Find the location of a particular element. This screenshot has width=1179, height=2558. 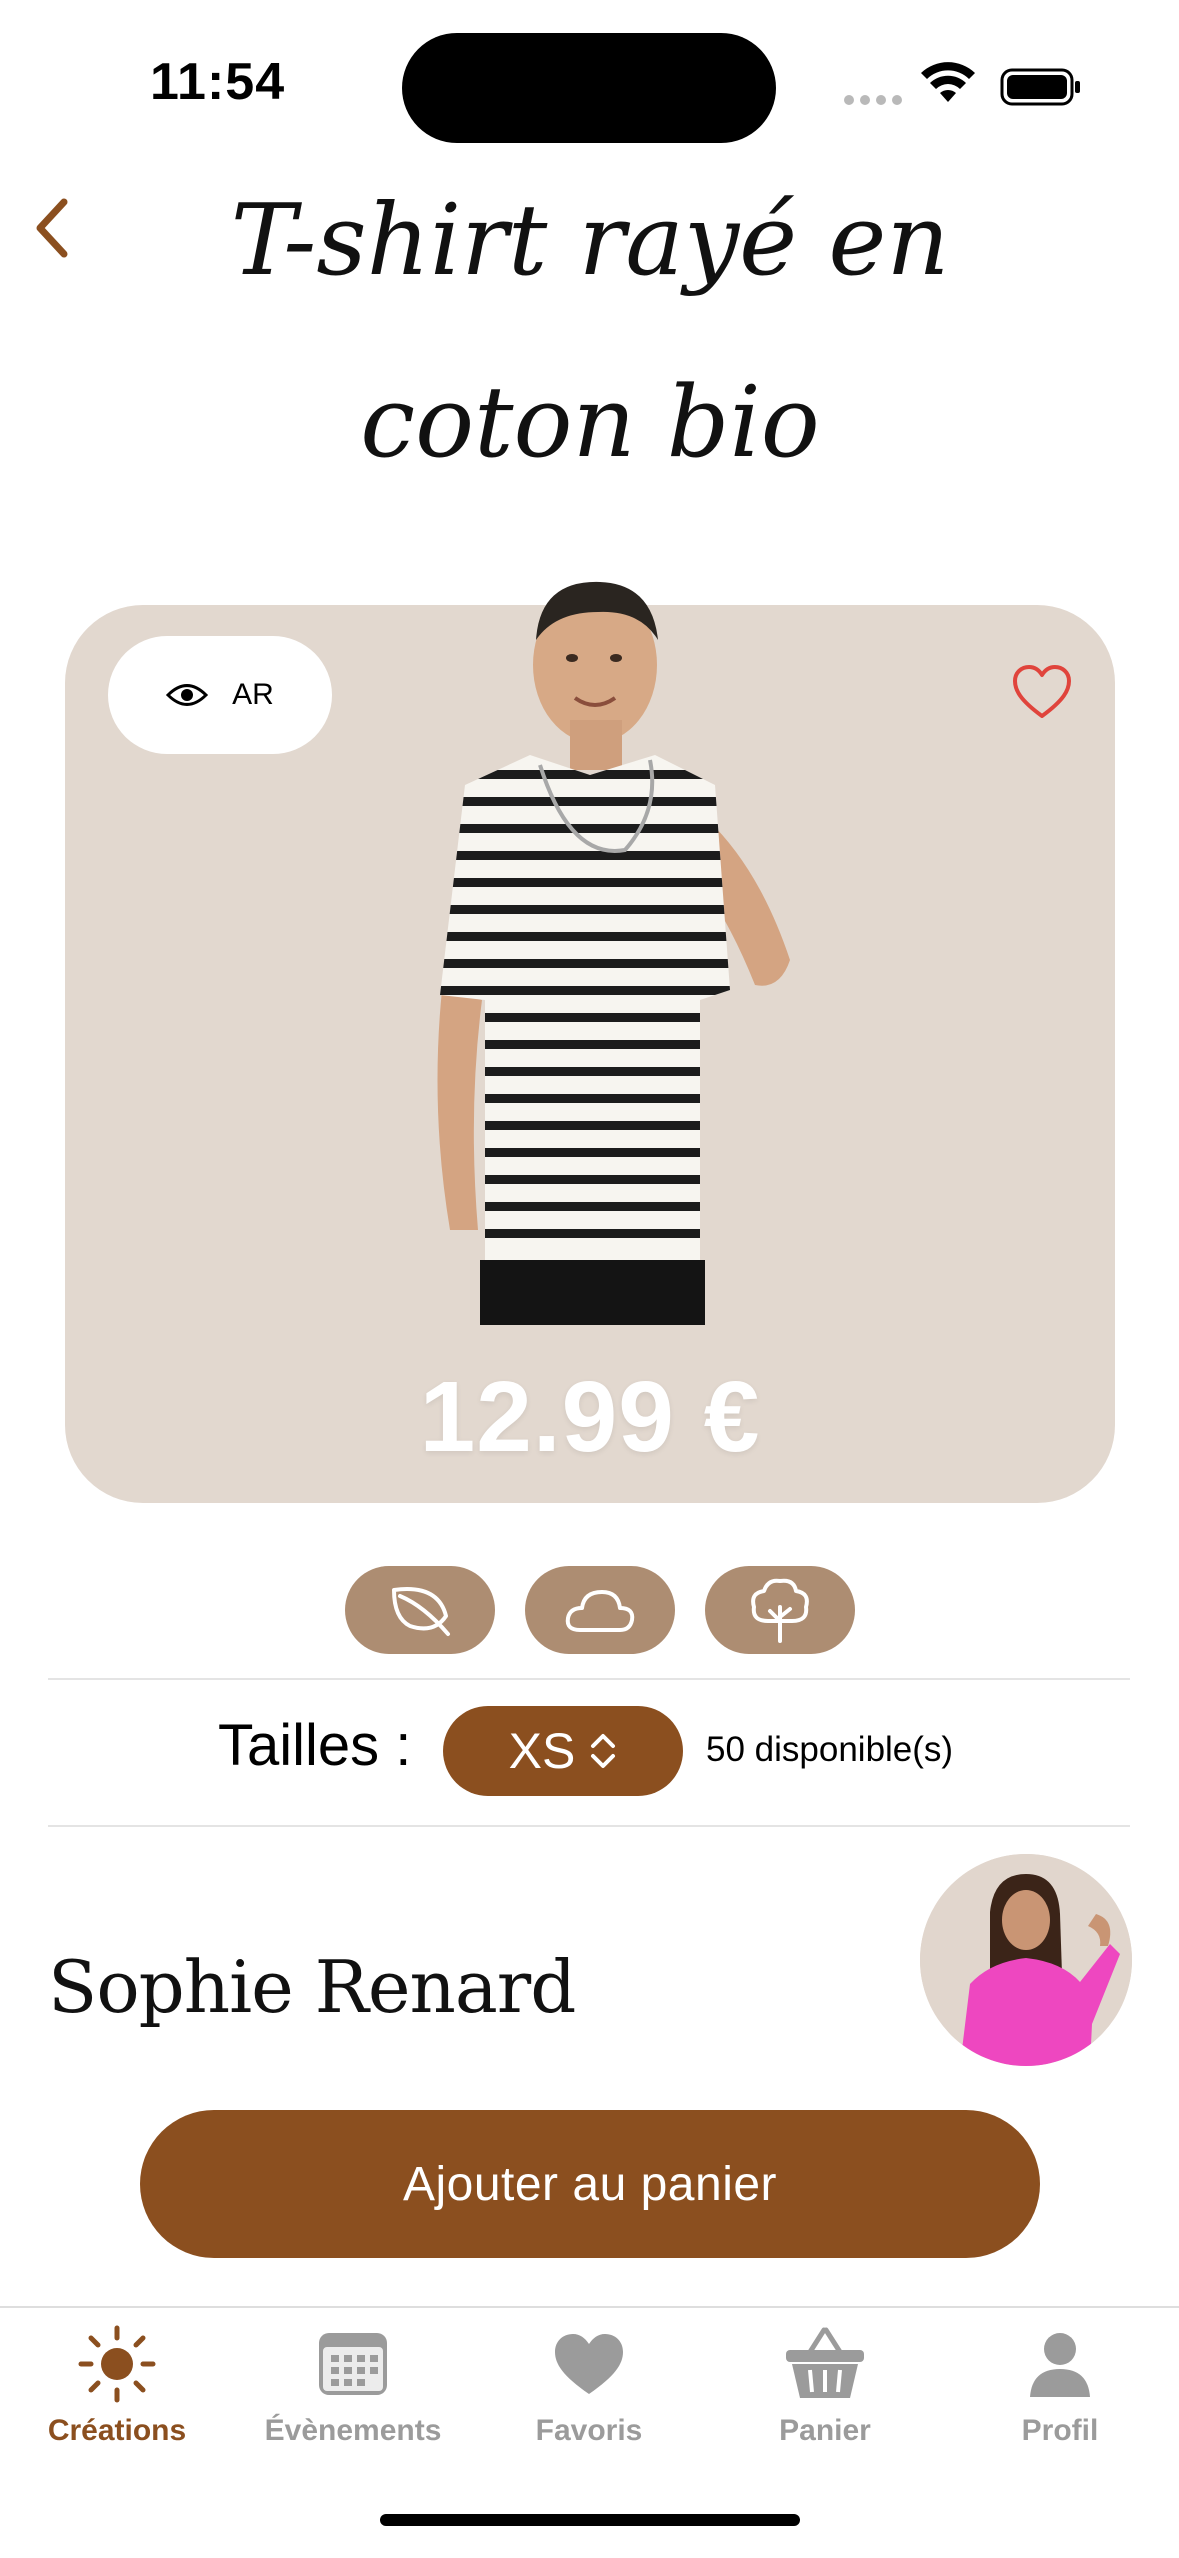

cellular-signal-icon is located at coordinates (876, 101).